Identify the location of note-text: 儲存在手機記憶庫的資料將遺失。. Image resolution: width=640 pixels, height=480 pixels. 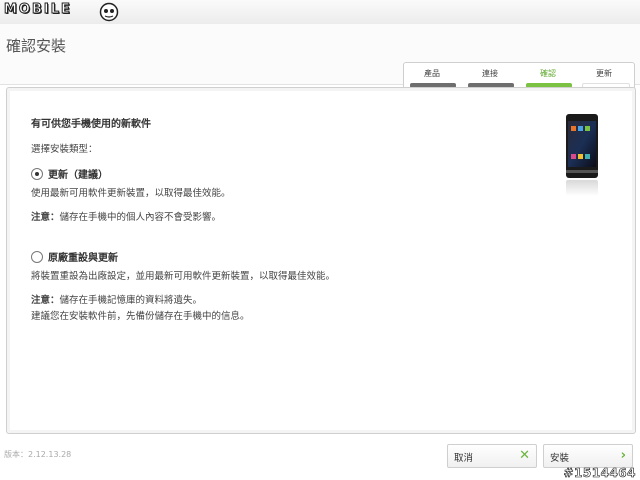
(131, 300).